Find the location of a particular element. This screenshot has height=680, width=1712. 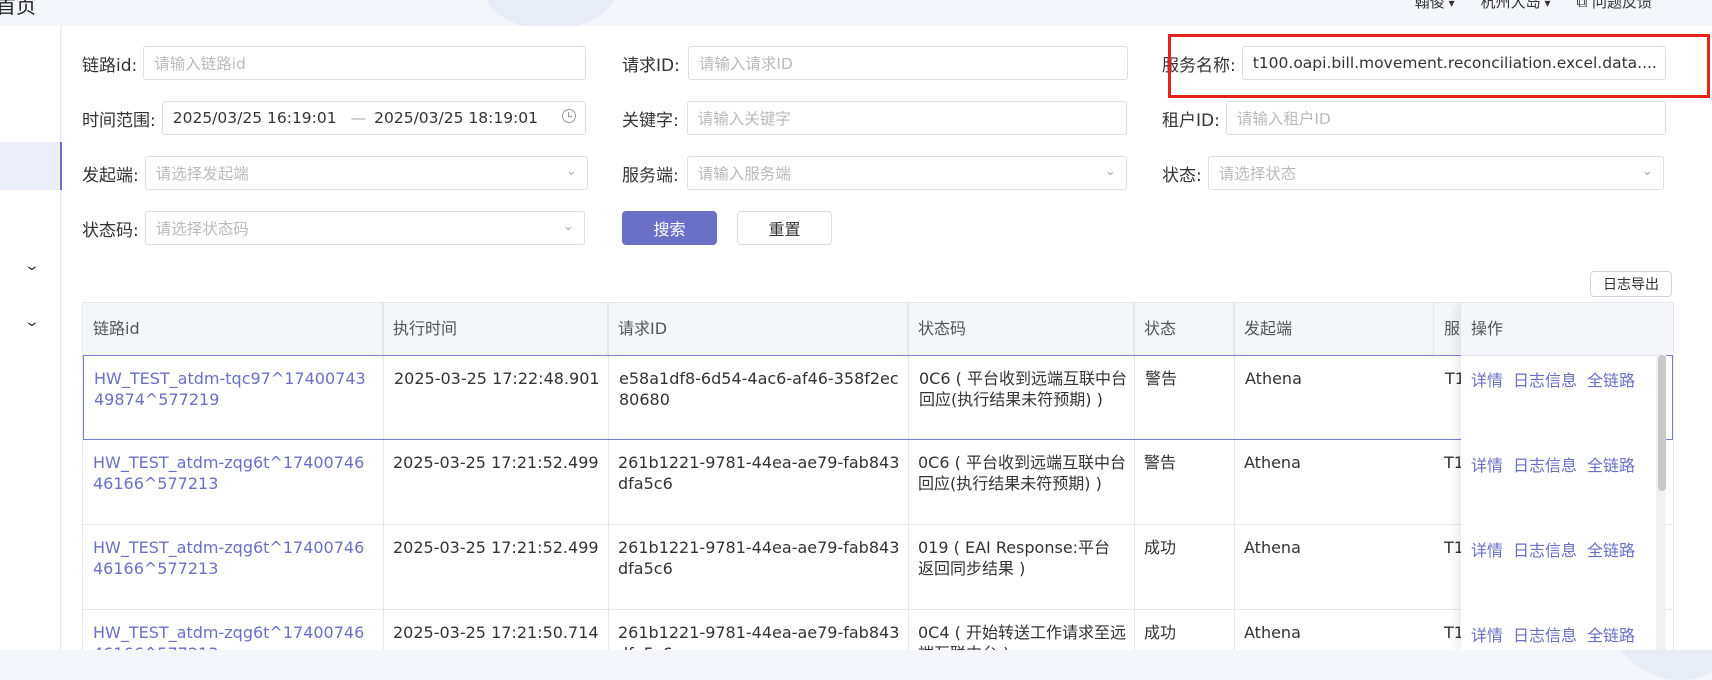

column-header-request-id: 请求ID is located at coordinates (758, 329).